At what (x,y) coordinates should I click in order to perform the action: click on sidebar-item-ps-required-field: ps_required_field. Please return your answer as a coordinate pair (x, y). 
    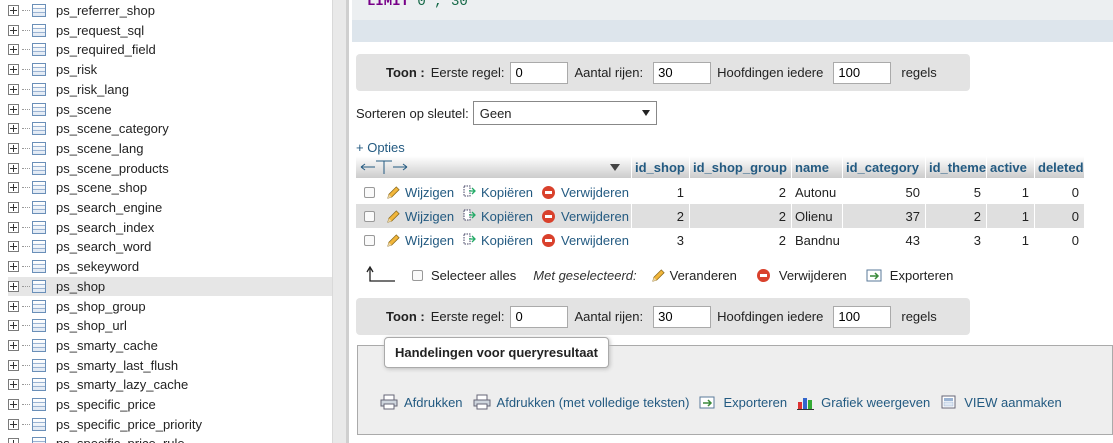
    Looking at the image, I should click on (170, 49).